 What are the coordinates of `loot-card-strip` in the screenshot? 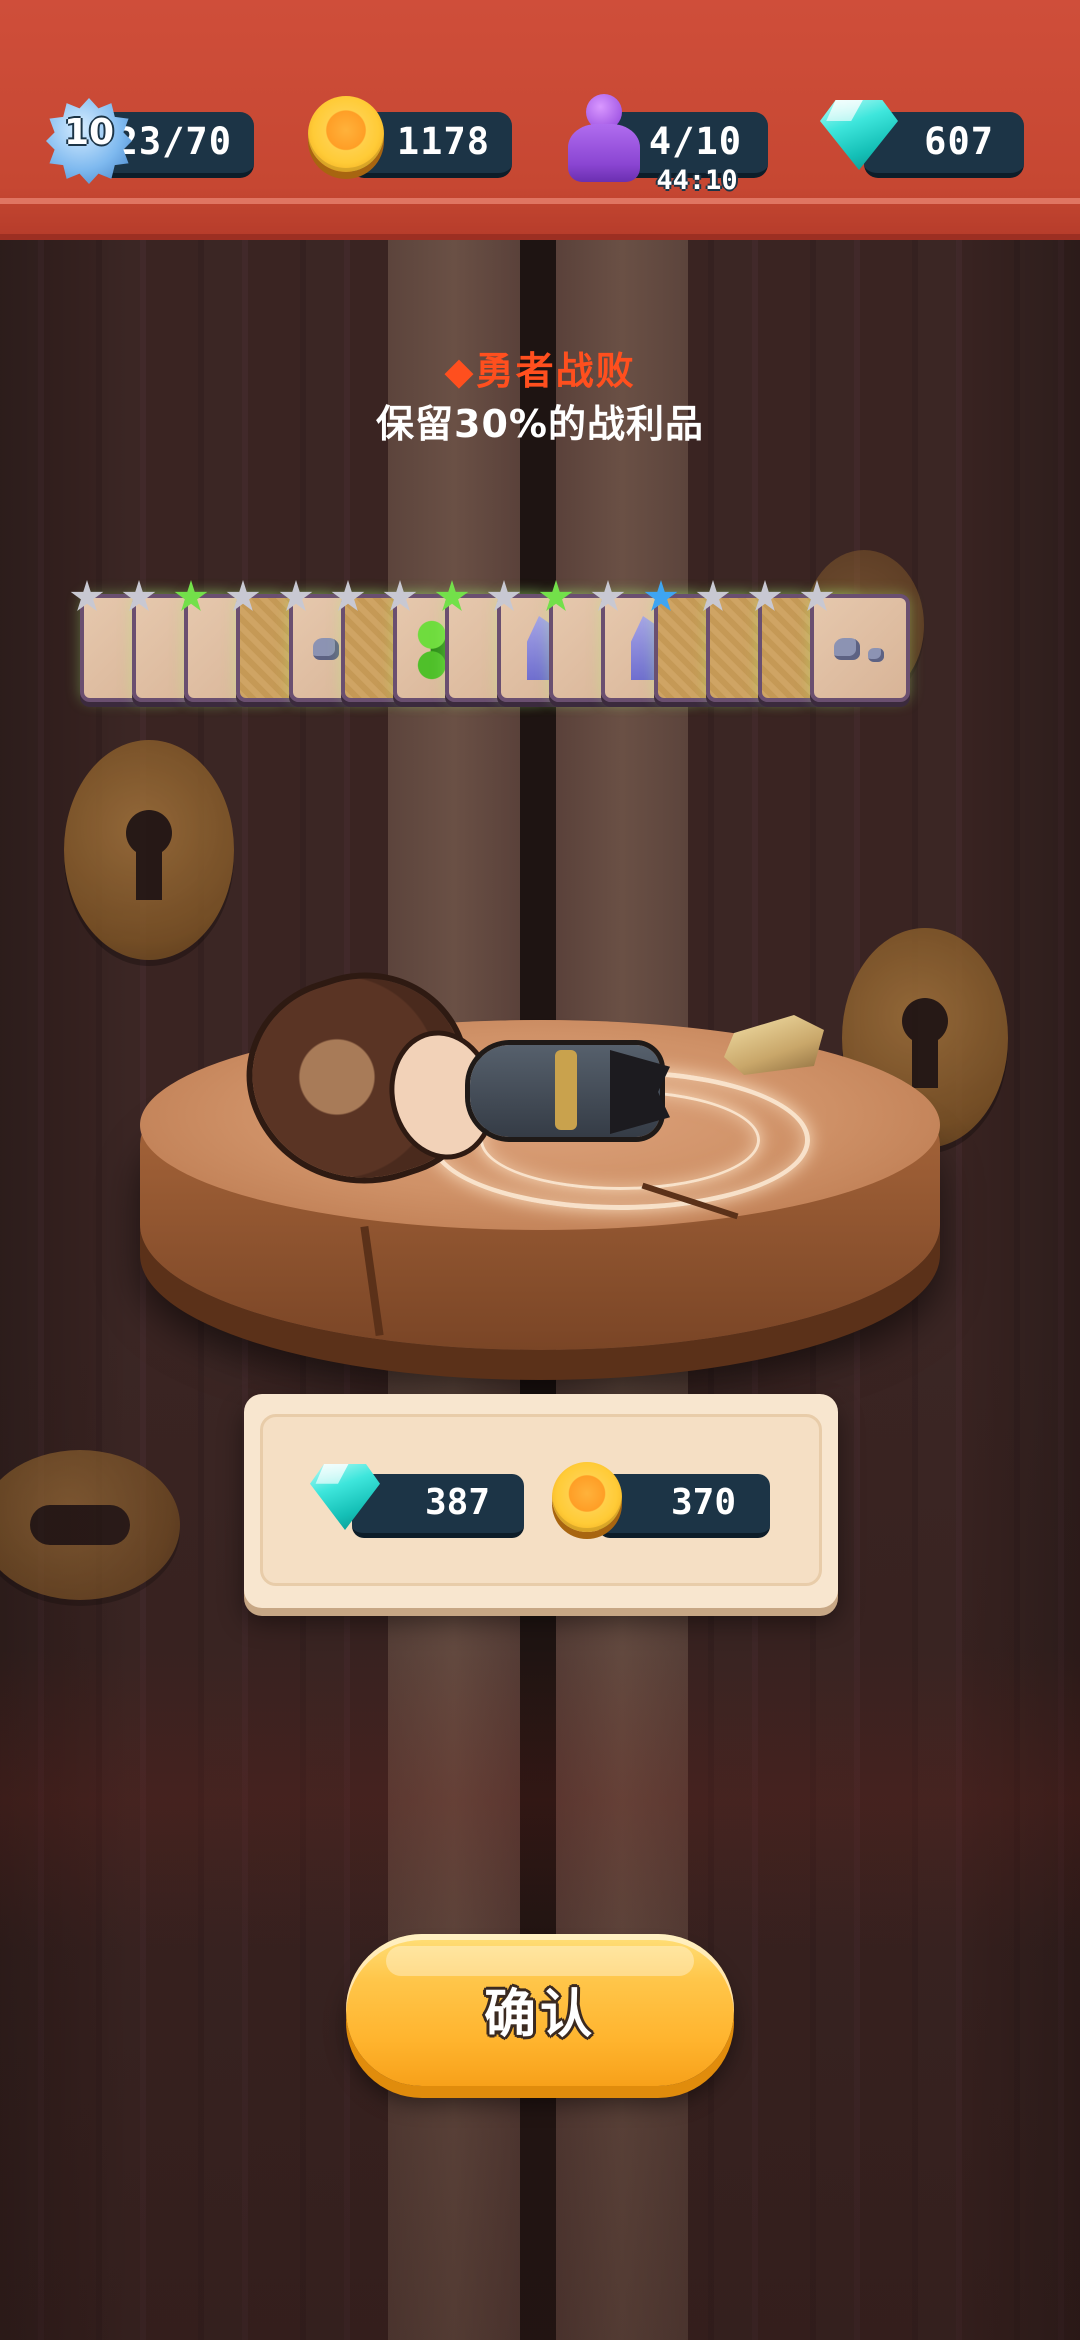 It's located at (495, 644).